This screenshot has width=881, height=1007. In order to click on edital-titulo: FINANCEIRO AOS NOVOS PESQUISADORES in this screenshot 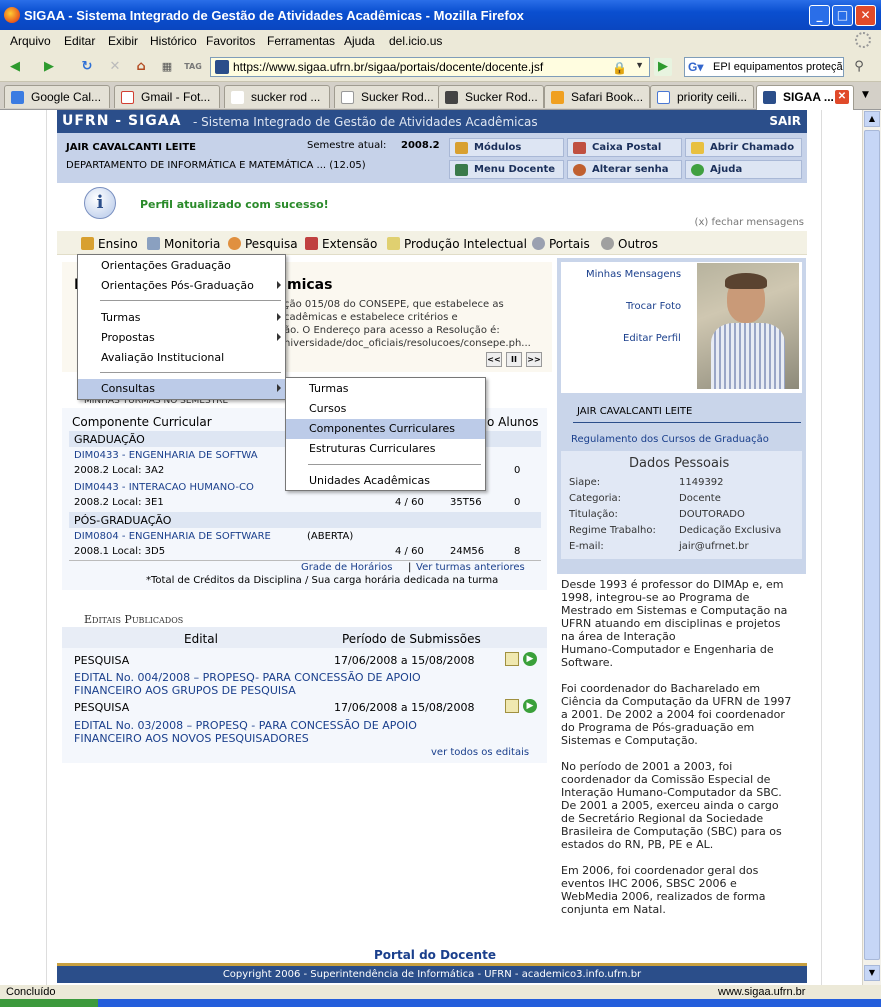, I will do `click(191, 738)`.